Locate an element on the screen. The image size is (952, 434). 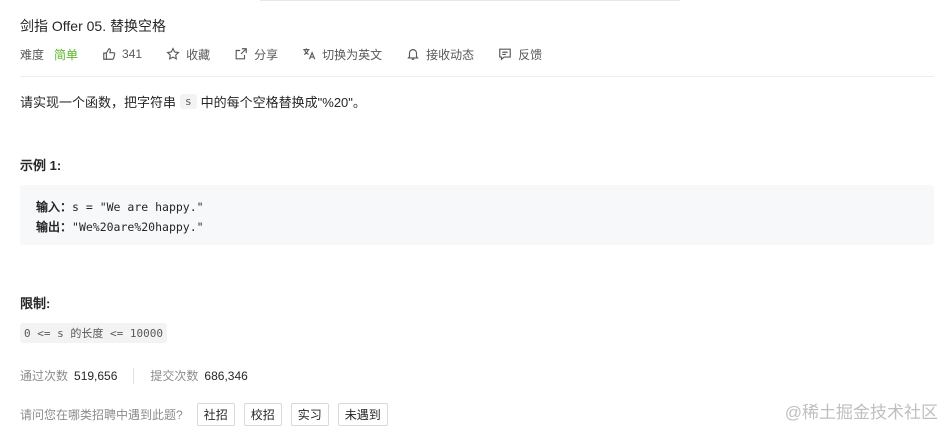
submission-stats: 通过次数 519,656 提交次数 686,346 is located at coordinates (134, 375).